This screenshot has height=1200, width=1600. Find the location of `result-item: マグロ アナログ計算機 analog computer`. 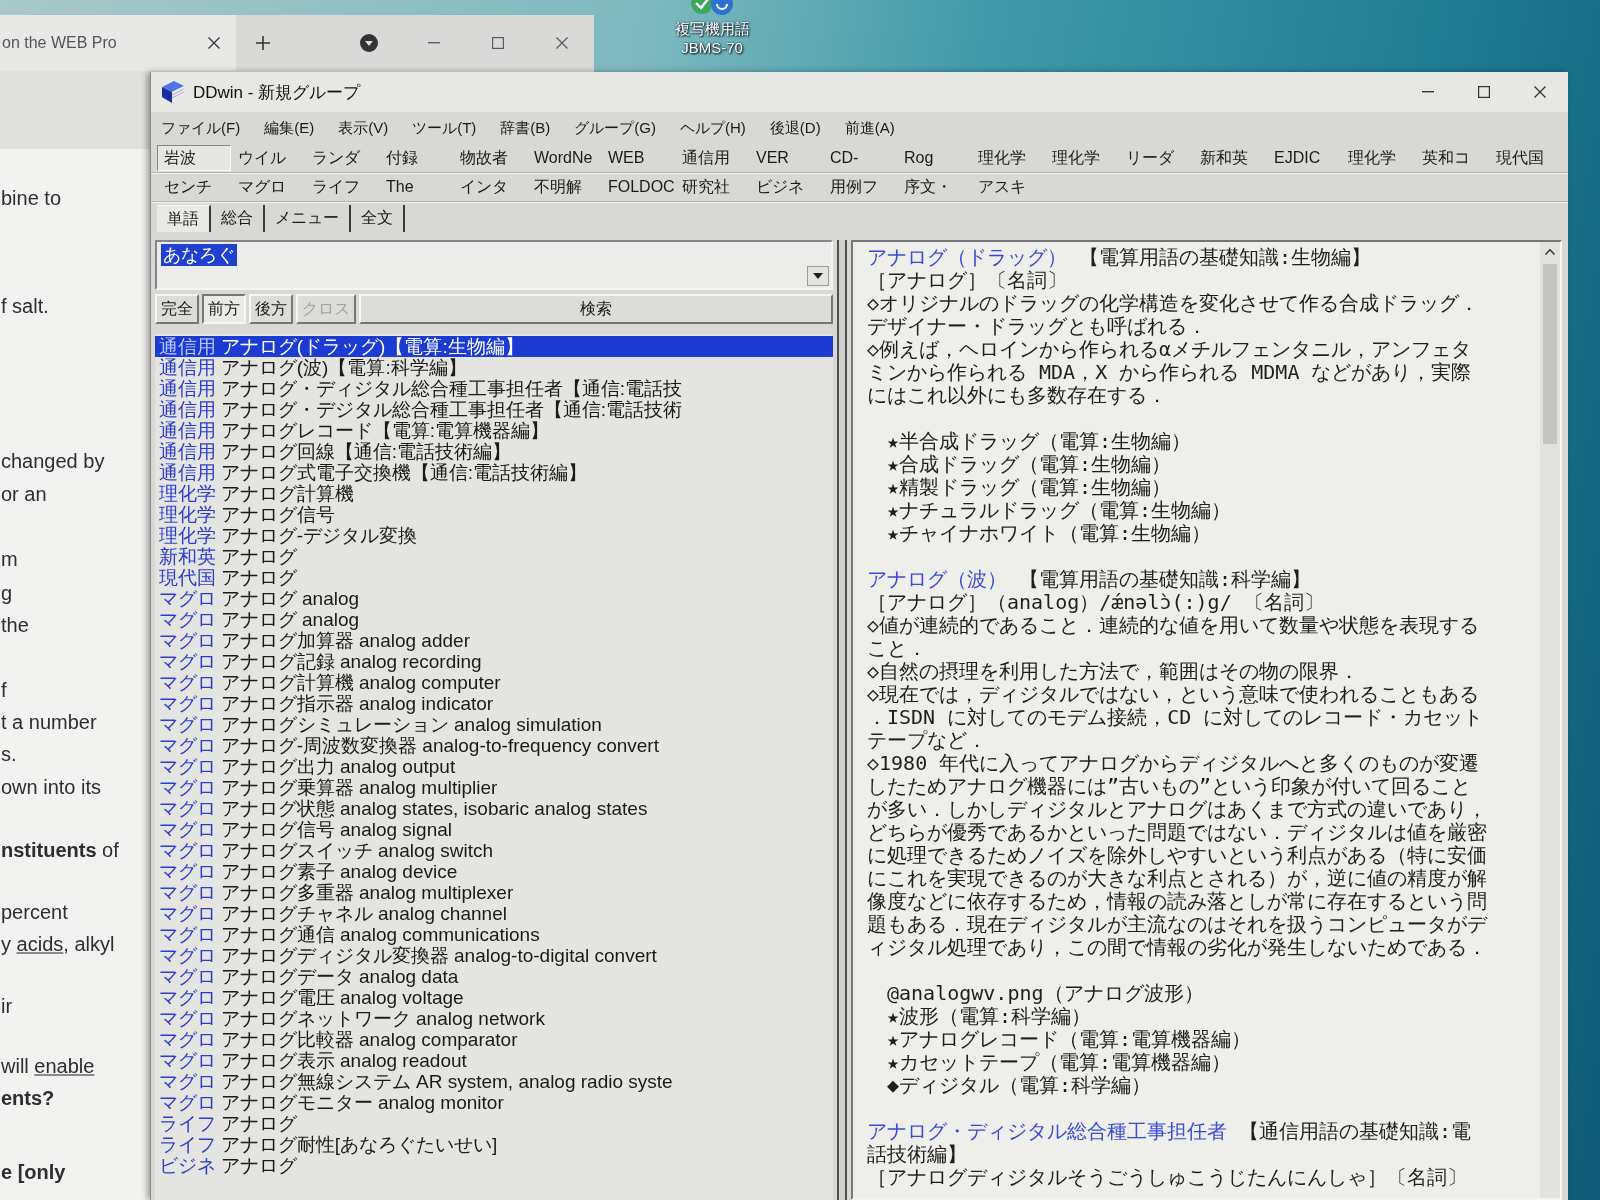

result-item: マグロ アナログ計算機 analog computer is located at coordinates (494, 682).